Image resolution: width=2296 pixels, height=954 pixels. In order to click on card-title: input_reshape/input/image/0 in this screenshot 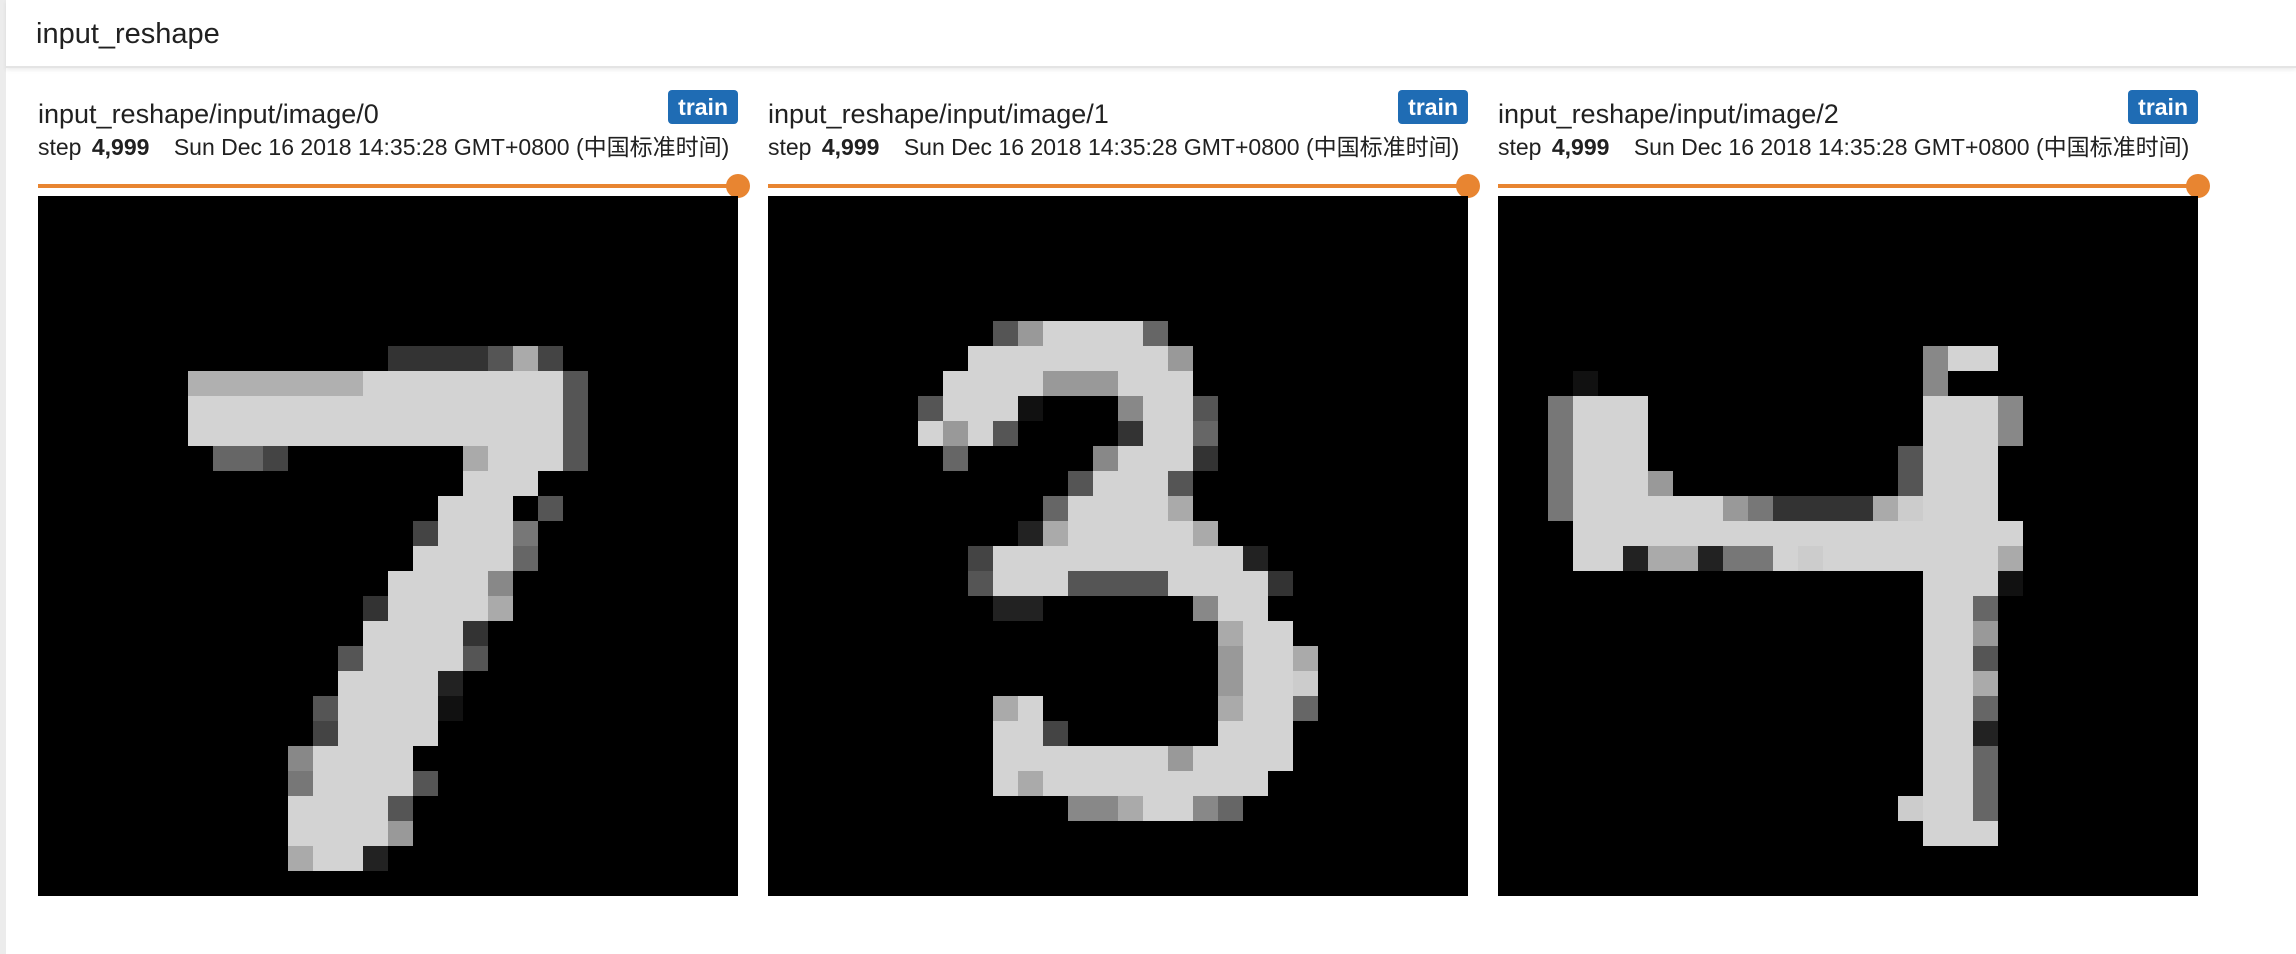, I will do `click(208, 114)`.